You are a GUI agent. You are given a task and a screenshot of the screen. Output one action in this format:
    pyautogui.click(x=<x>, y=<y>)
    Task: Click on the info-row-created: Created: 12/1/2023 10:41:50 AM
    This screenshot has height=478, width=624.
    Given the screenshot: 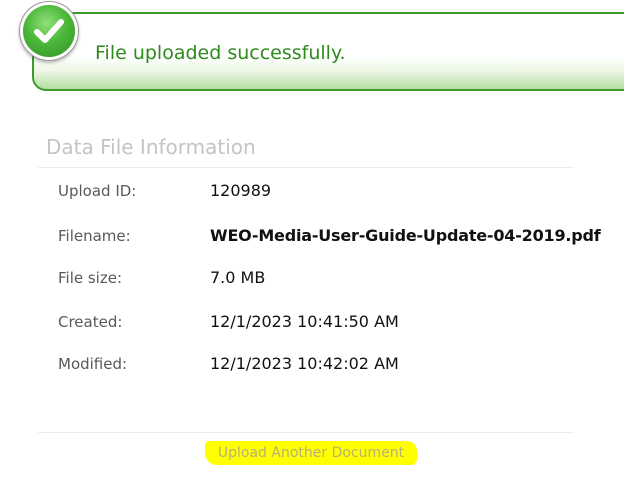 What is the action you would take?
    pyautogui.click(x=312, y=324)
    